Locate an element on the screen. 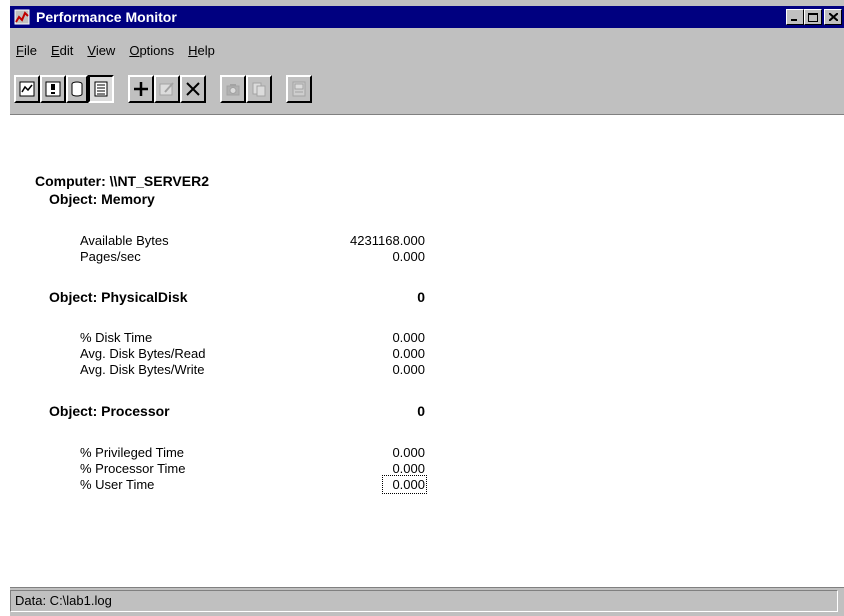 The image size is (844, 616). status-bar: Data: C:\lab1.log is located at coordinates (427, 601).